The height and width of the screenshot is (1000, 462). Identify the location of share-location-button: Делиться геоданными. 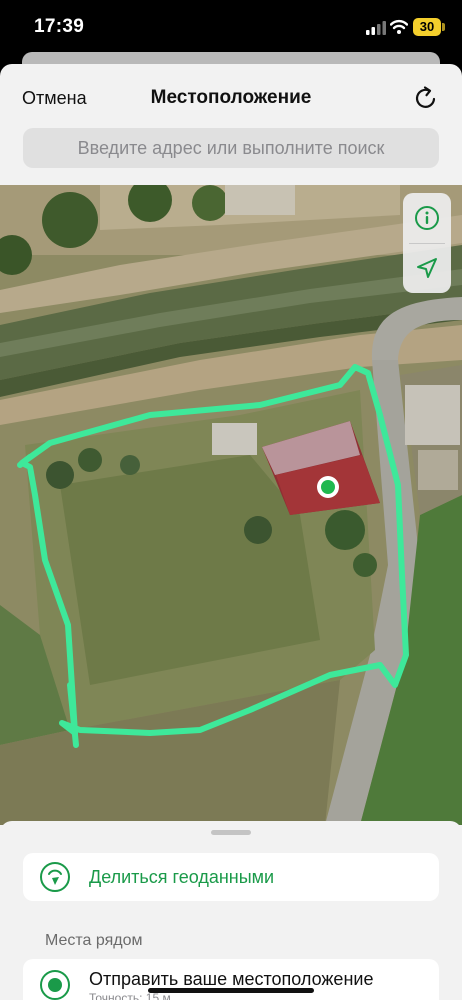
(231, 877).